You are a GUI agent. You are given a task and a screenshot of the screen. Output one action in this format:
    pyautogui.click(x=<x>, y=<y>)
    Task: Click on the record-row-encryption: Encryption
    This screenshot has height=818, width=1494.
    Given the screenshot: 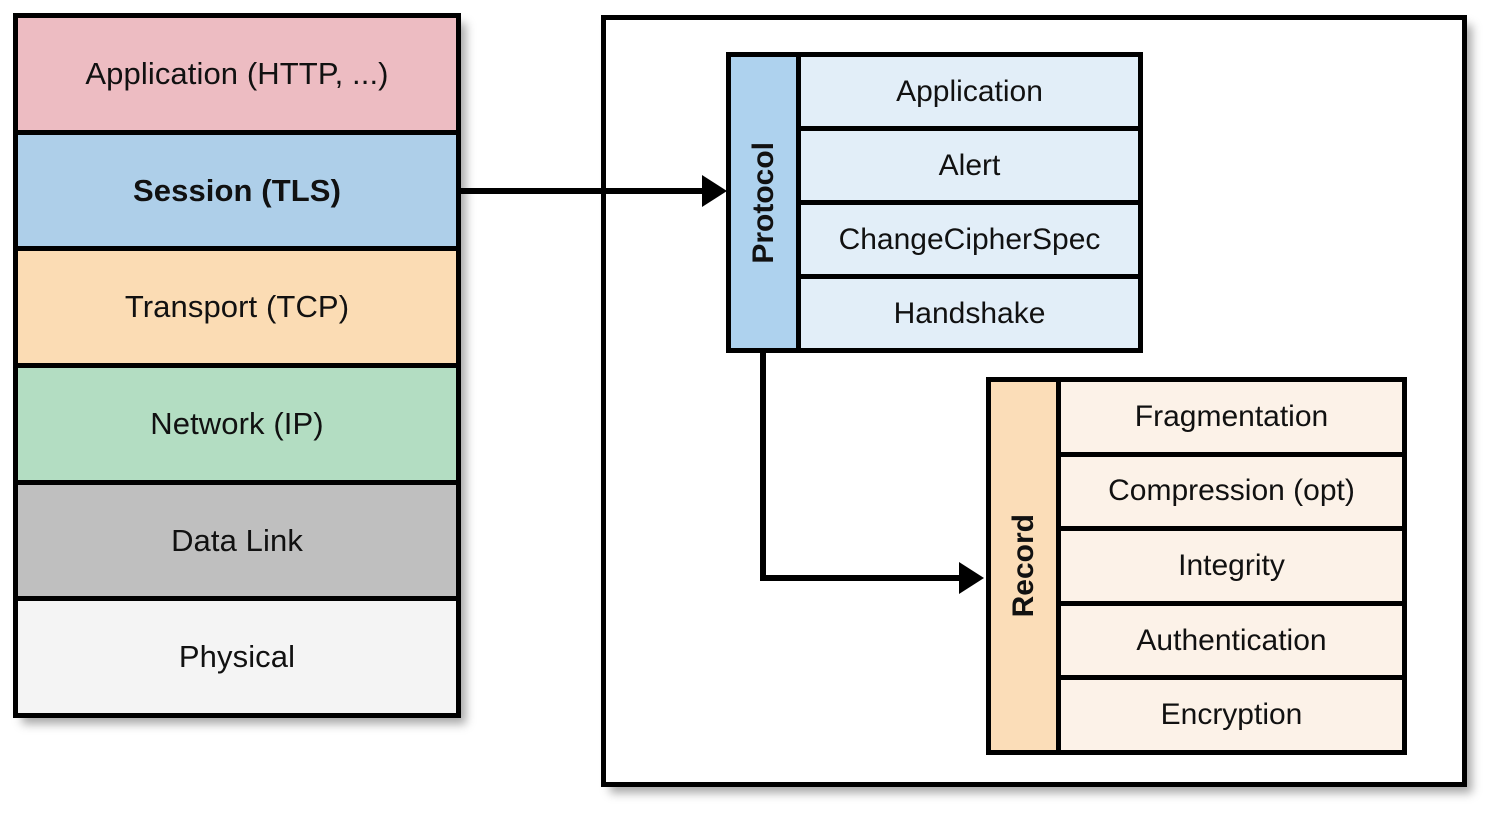 What is the action you would take?
    pyautogui.click(x=1231, y=715)
    